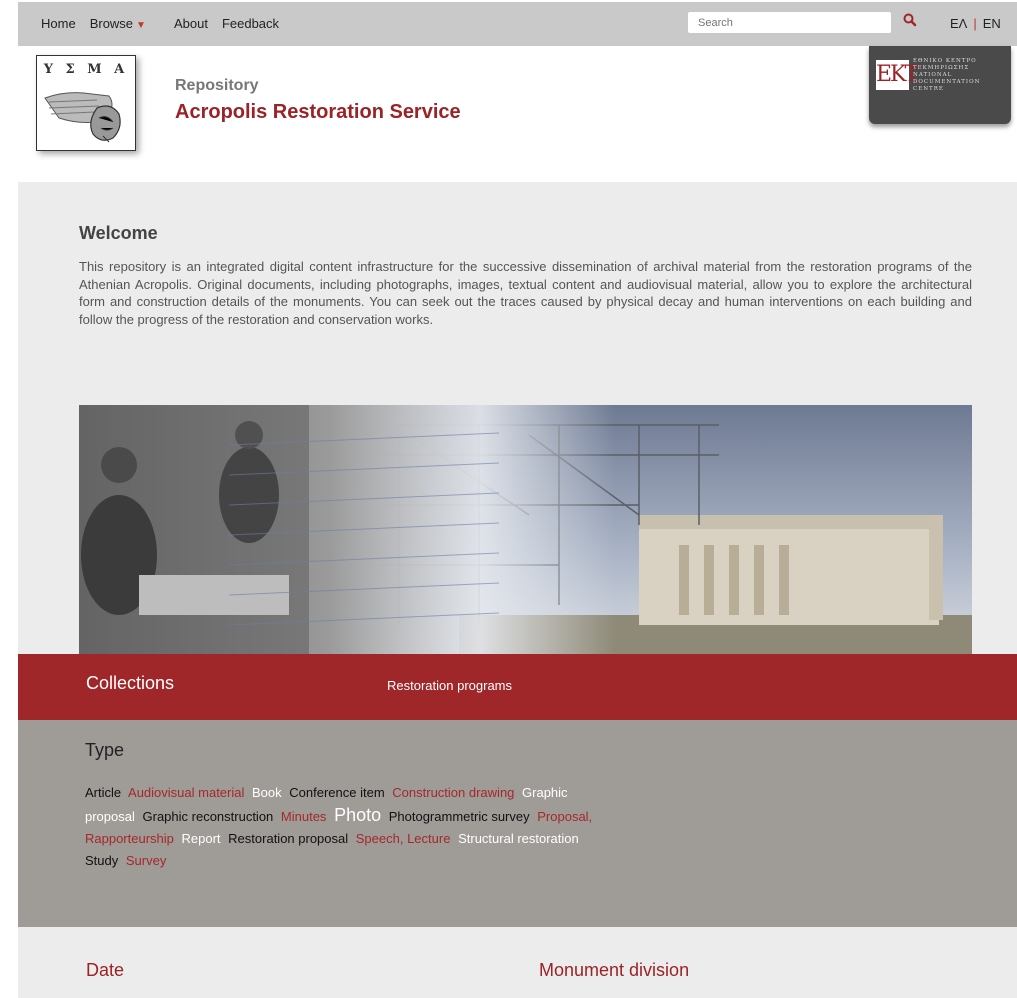 The image size is (1017, 998). What do you see at coordinates (105, 970) in the screenshot?
I see `date-title: Date` at bounding box center [105, 970].